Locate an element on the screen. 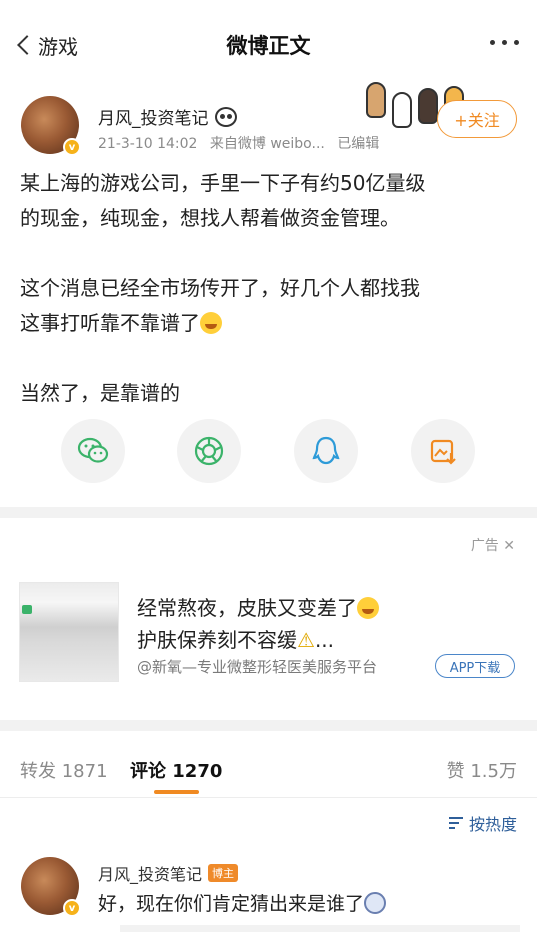 The image size is (537, 932). qq-icon is located at coordinates (326, 450).